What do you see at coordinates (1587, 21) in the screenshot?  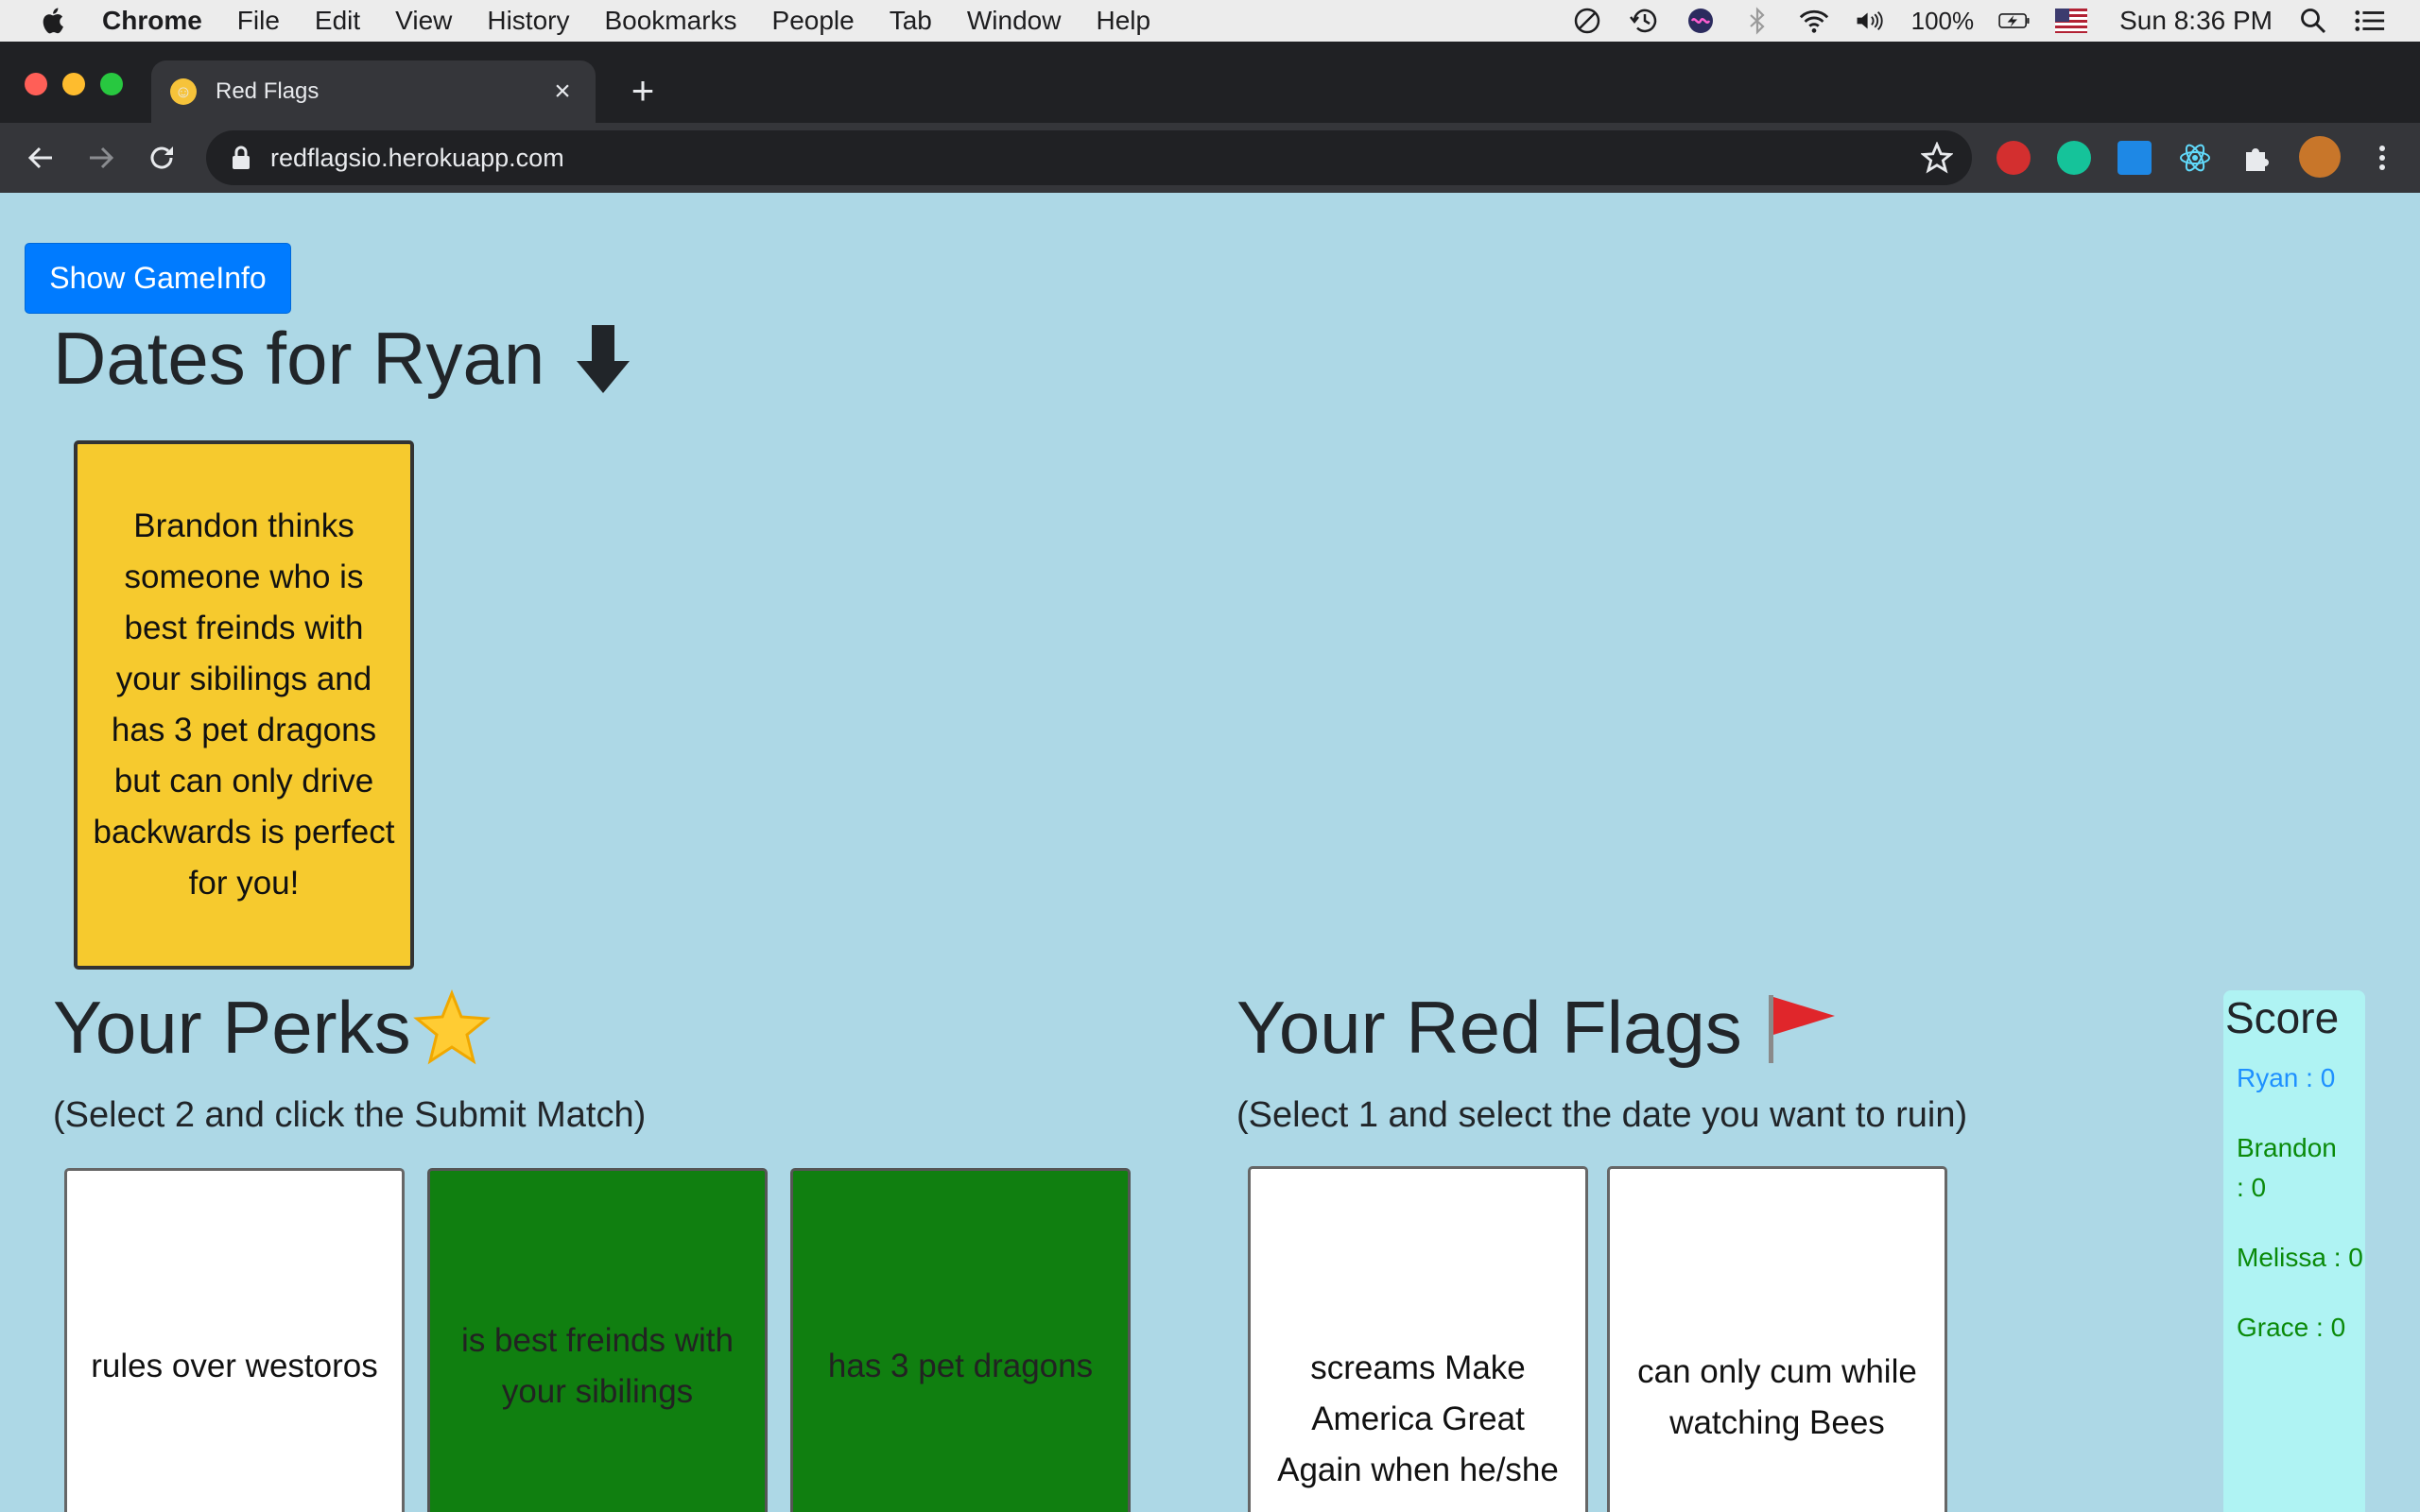 I see `do-not-disturb-icon` at bounding box center [1587, 21].